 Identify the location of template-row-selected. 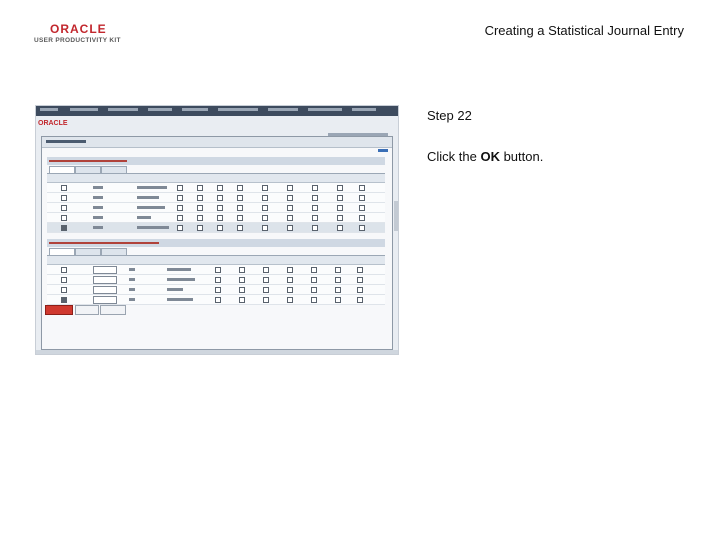
(216, 228).